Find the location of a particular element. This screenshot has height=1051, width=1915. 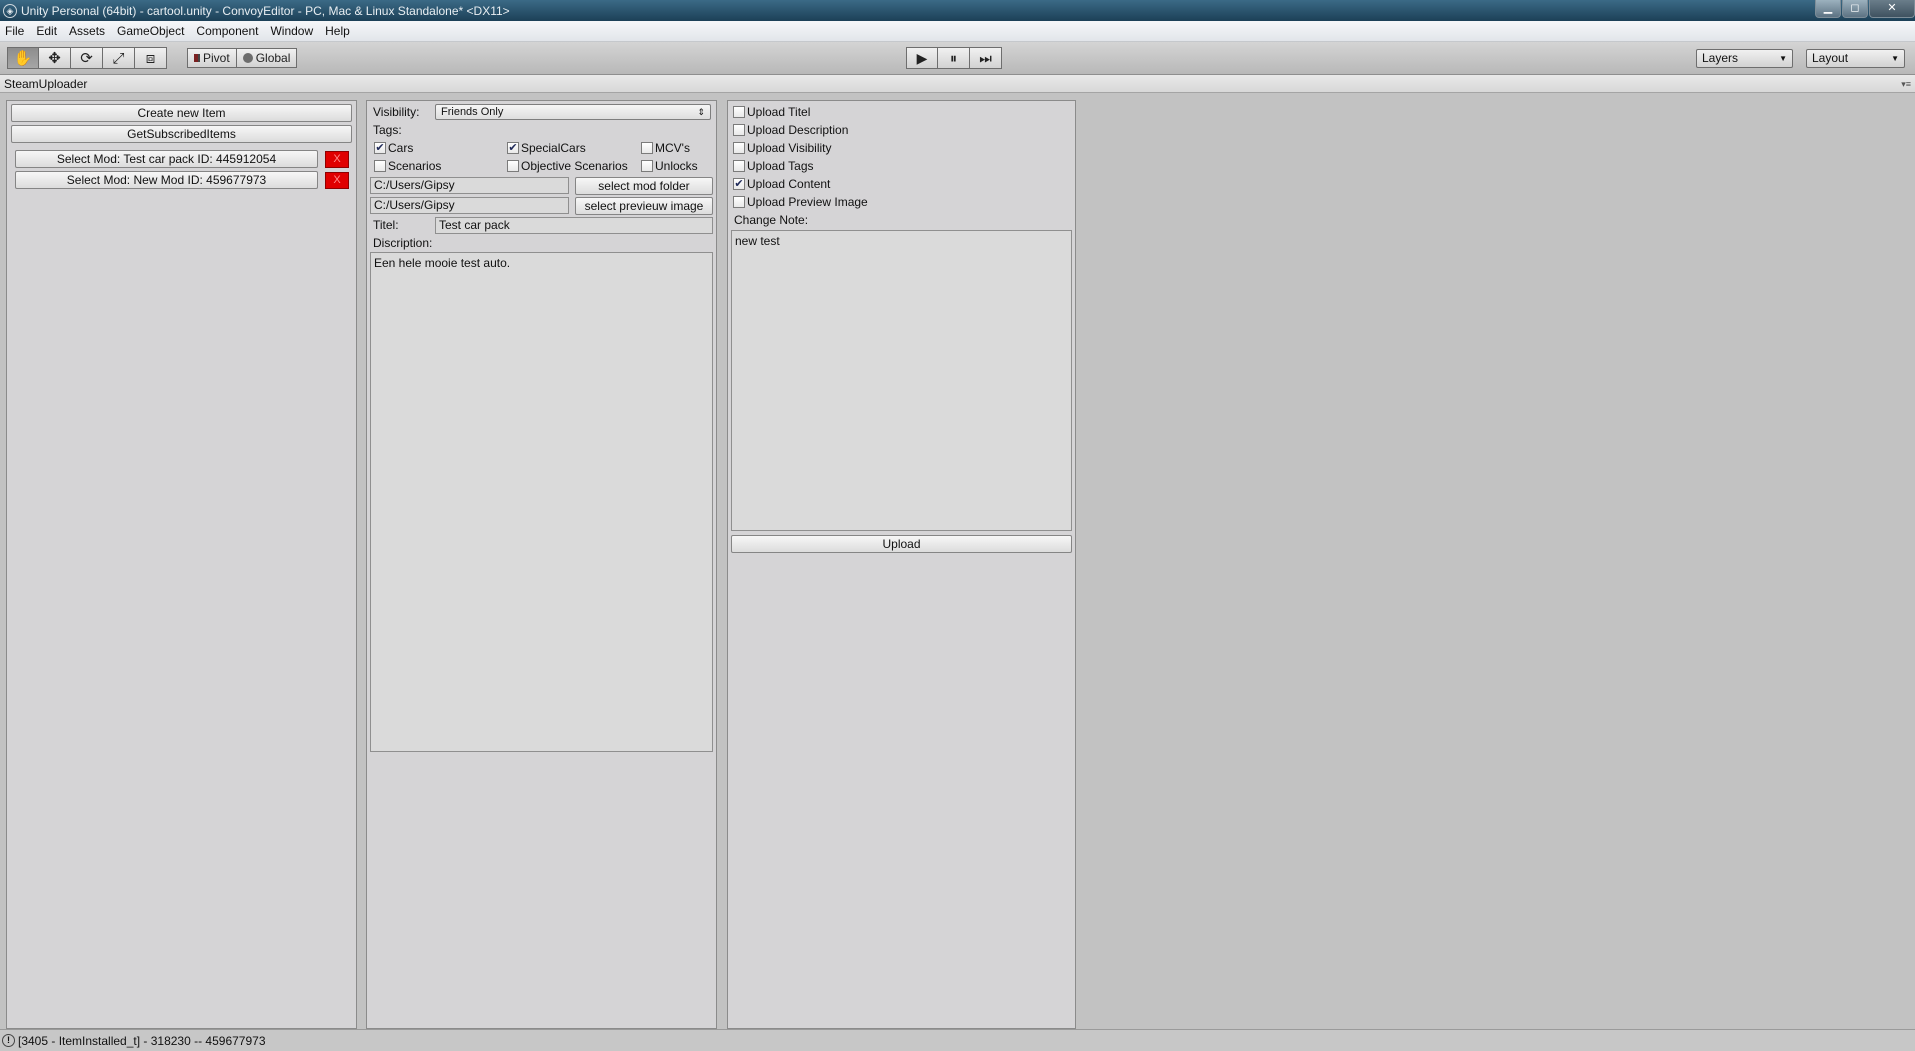

window-controls: ▁ ◻ ✕ is located at coordinates (1864, 10).